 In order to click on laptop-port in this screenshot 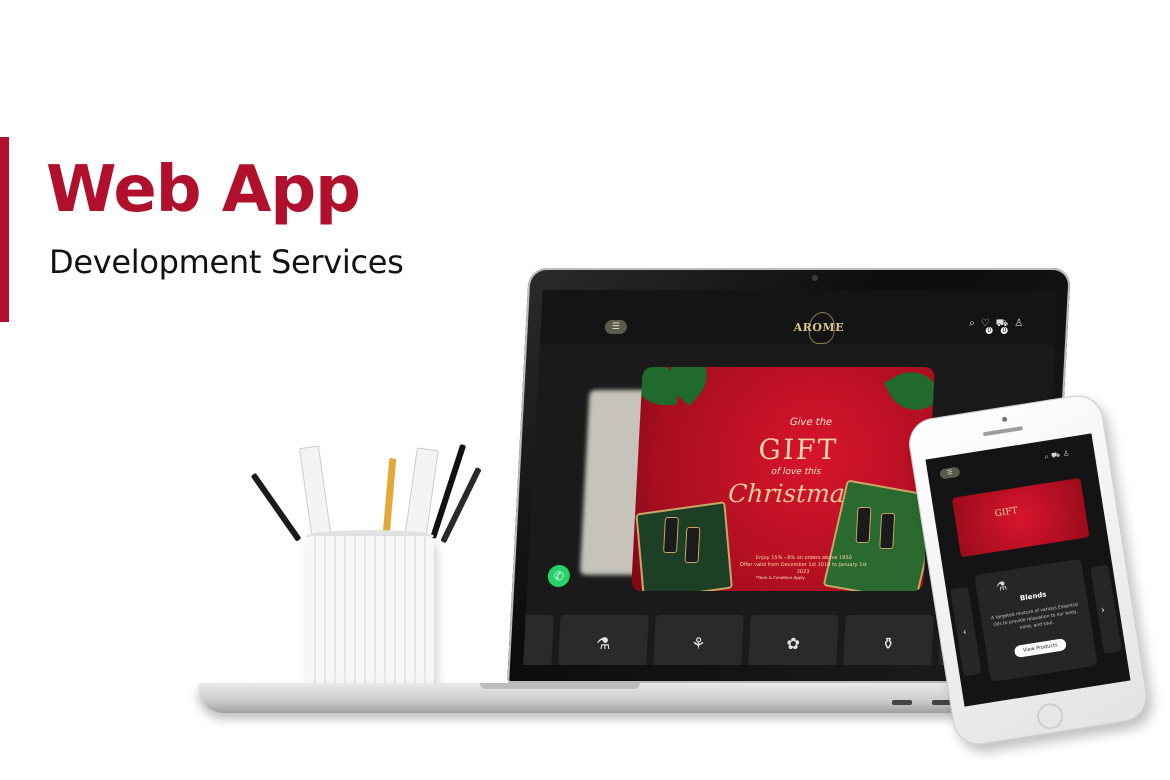, I will do `click(902, 702)`.